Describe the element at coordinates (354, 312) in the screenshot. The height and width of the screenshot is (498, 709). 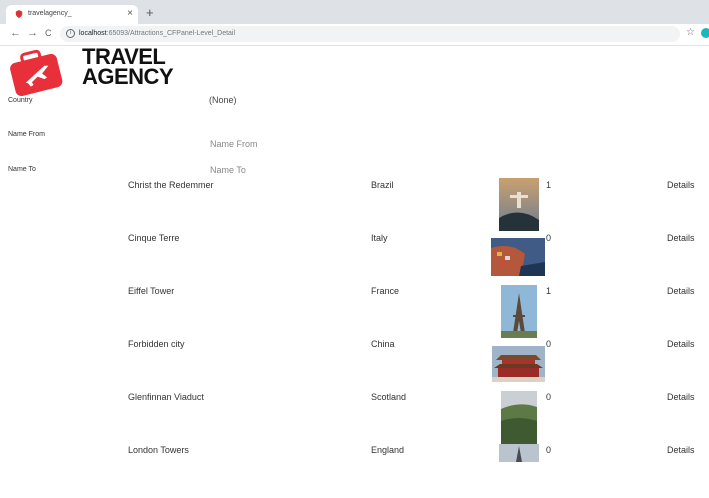
I see `table-row: Eiffel Tower France 1 Details` at that location.